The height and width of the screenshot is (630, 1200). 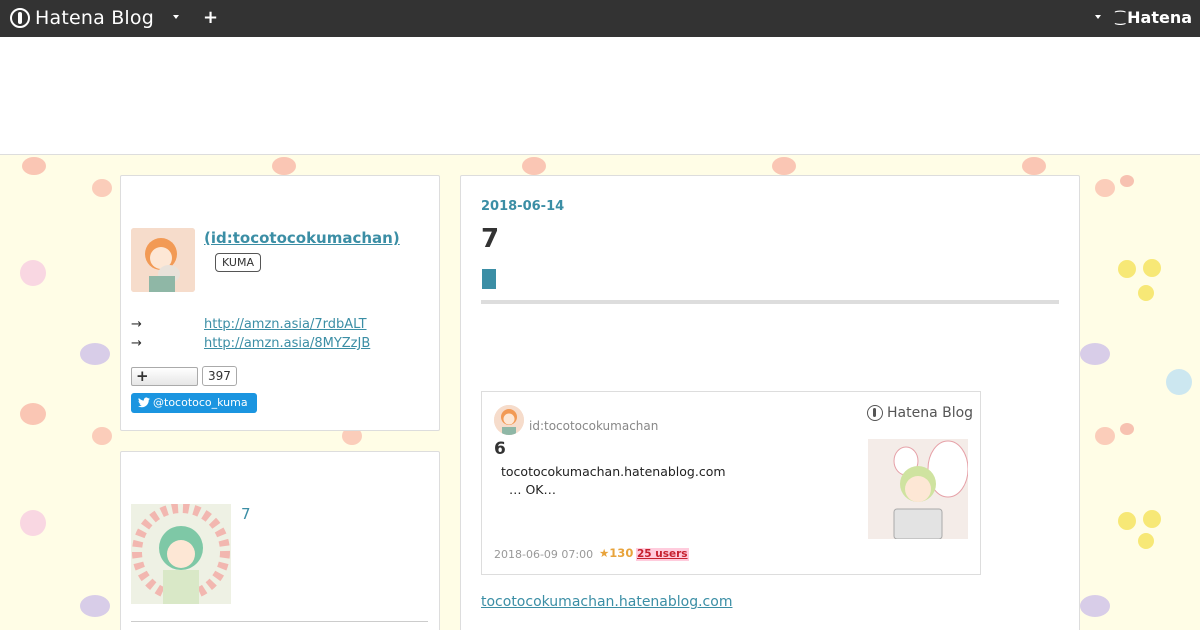 I want to click on embed-author-avatar, so click(x=509, y=420).